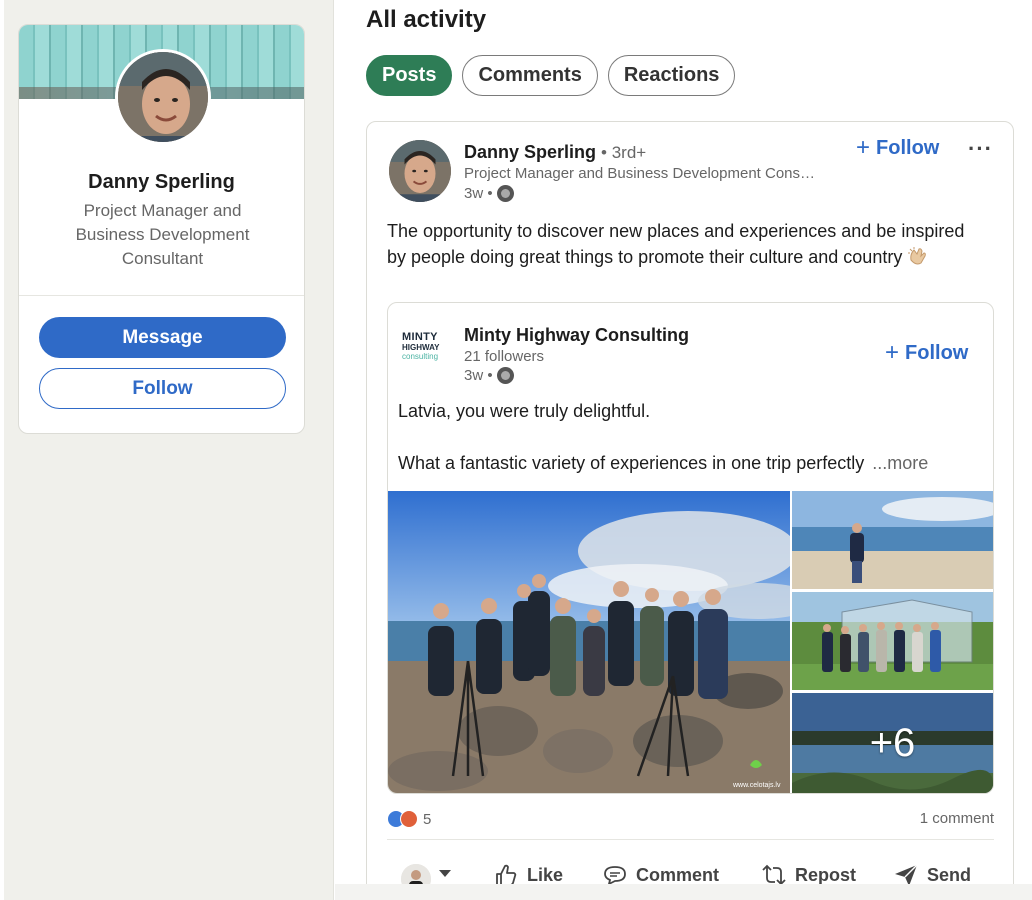 The width and height of the screenshot is (1032, 900). Describe the element at coordinates (530, 152) in the screenshot. I see `post-author-name-text: Danny Sperling` at that location.